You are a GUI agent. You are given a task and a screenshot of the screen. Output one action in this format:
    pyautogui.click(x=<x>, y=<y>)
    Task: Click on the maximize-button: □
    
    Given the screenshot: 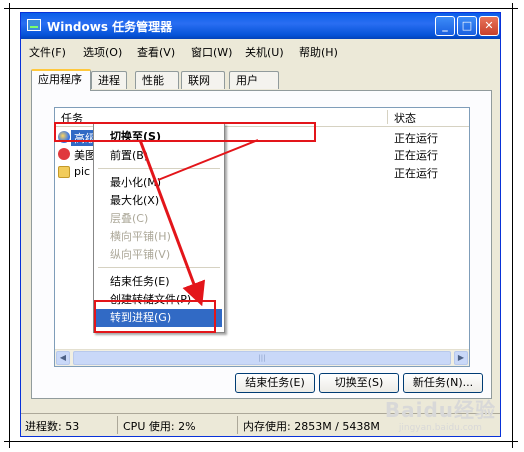 What is the action you would take?
    pyautogui.click(x=467, y=26)
    